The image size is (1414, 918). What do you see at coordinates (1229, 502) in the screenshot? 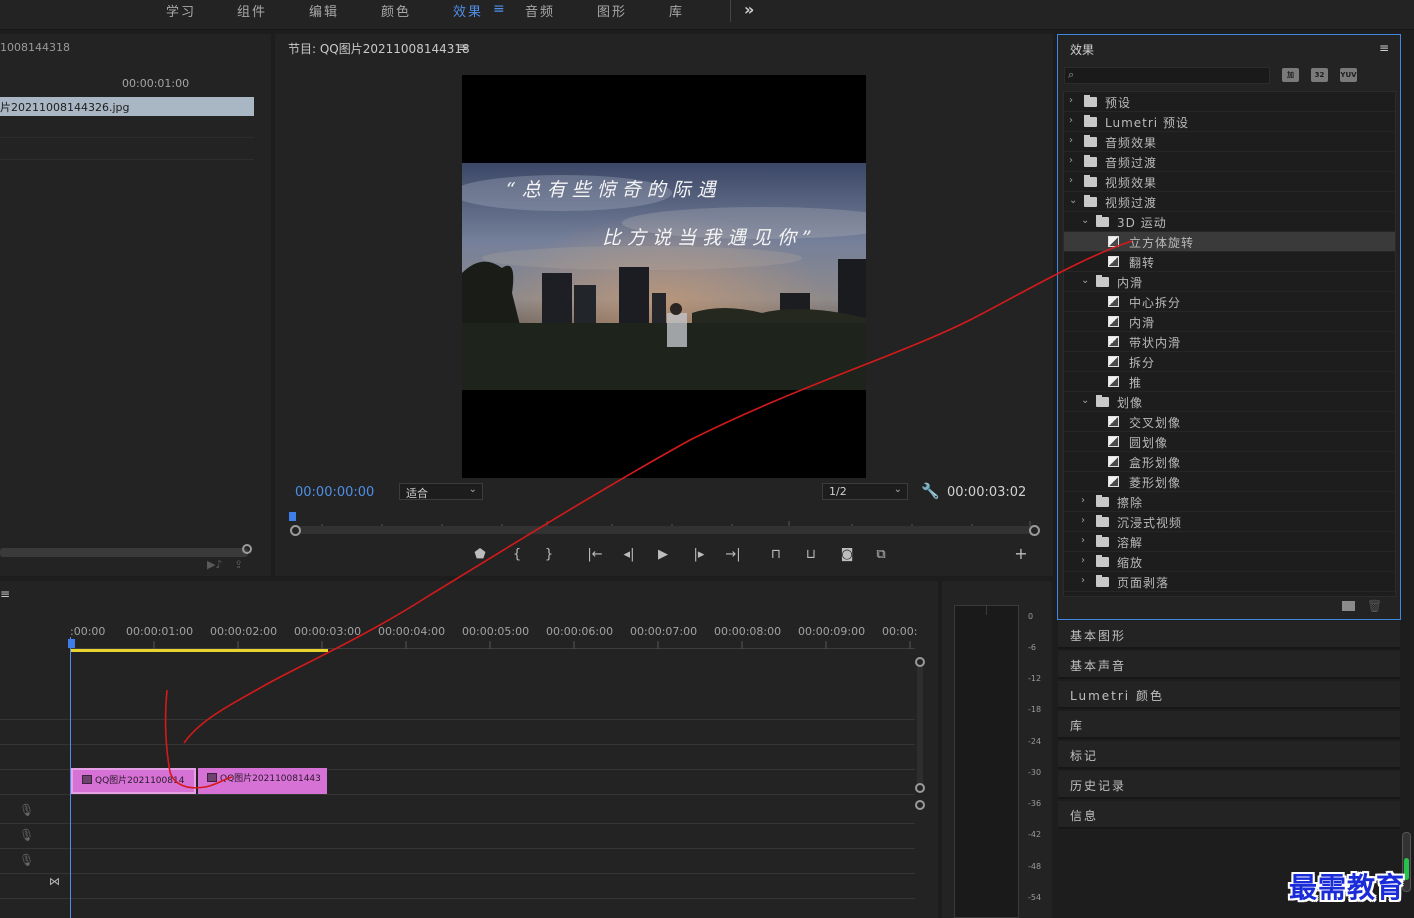
I see `effects-folder-row: › 擦除` at bounding box center [1229, 502].